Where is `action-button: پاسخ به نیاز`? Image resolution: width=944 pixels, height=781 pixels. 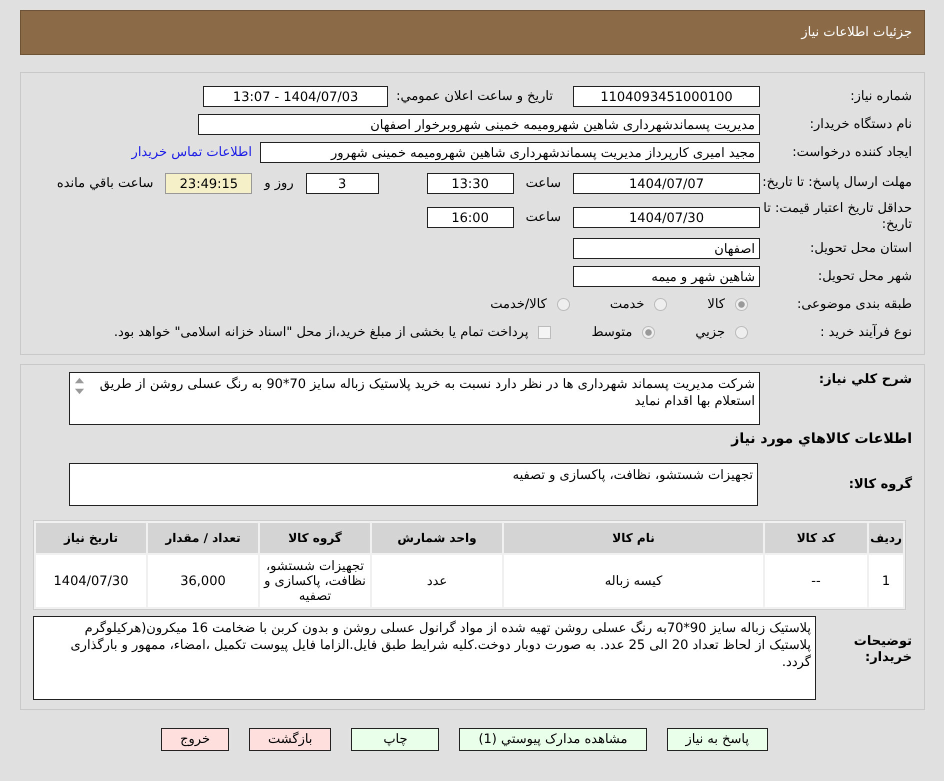
action-button: پاسخ به نیاز is located at coordinates (717, 739).